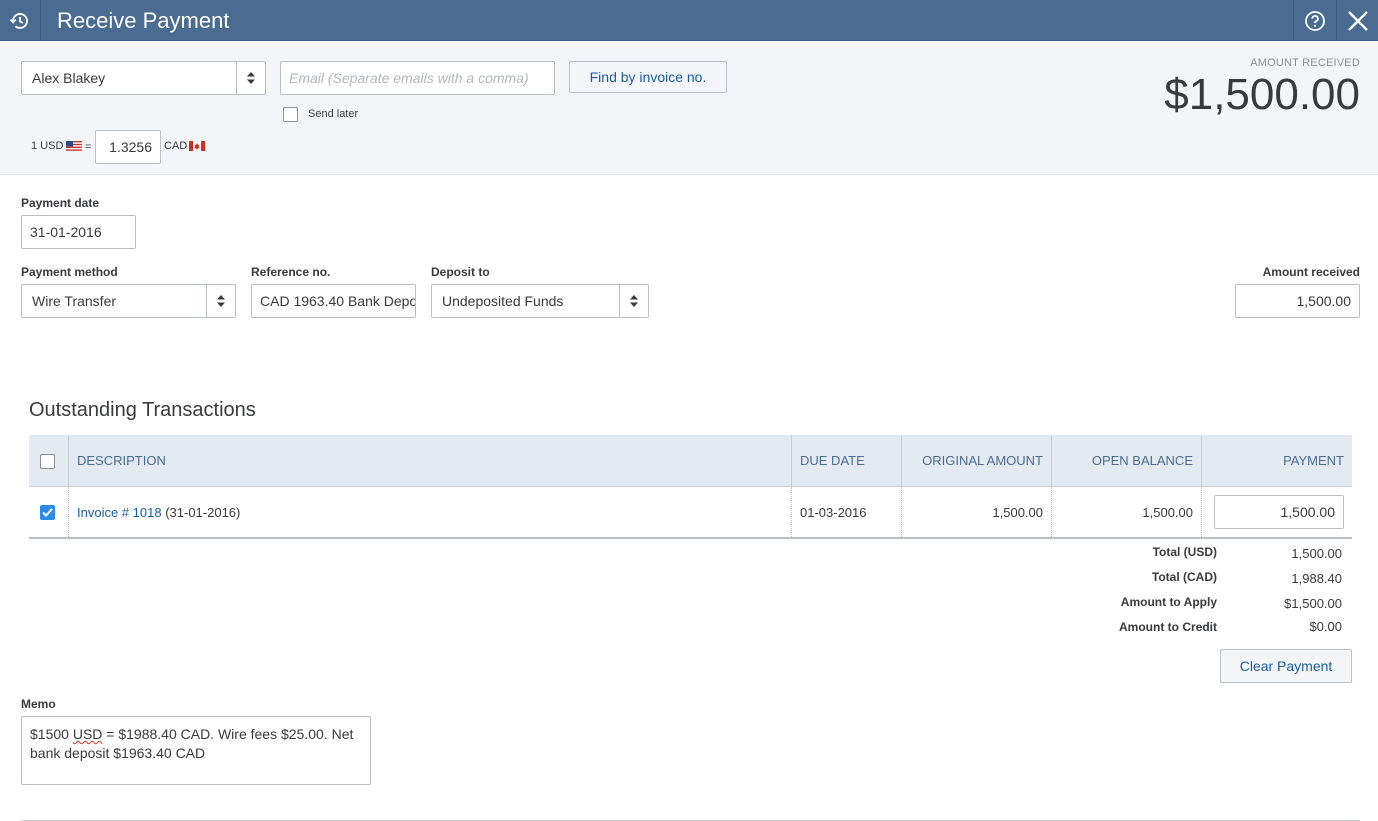  I want to click on amount-to-apply-value: $1,500.00, so click(1313, 603).